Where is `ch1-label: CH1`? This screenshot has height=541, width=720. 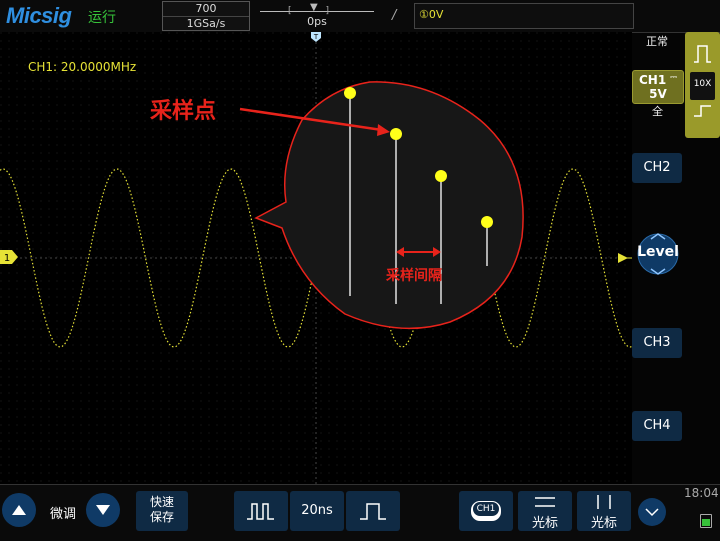
ch1-label: CH1 is located at coordinates (653, 80).